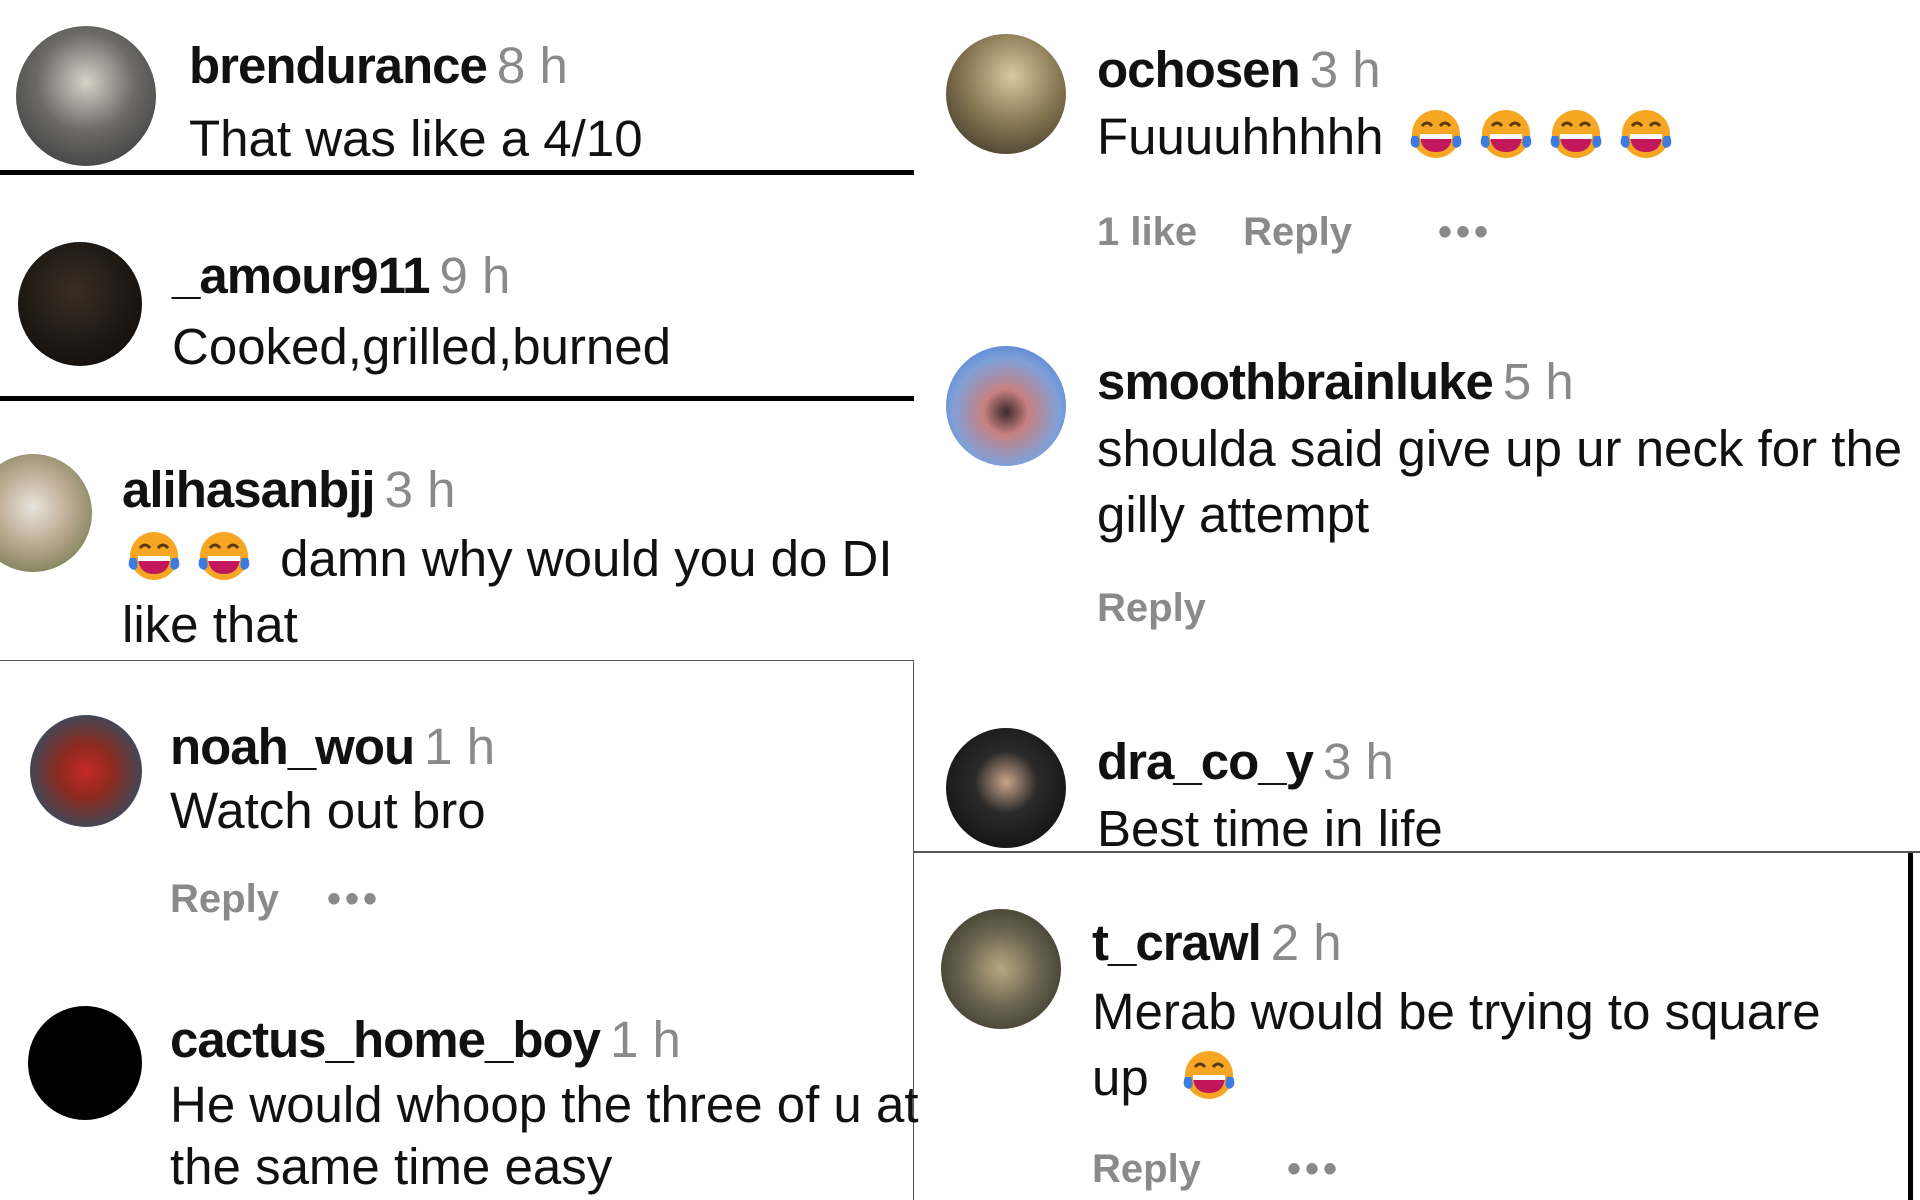 This screenshot has width=1920, height=1200. What do you see at coordinates (210, 624) in the screenshot?
I see `comment-text-line: like that` at bounding box center [210, 624].